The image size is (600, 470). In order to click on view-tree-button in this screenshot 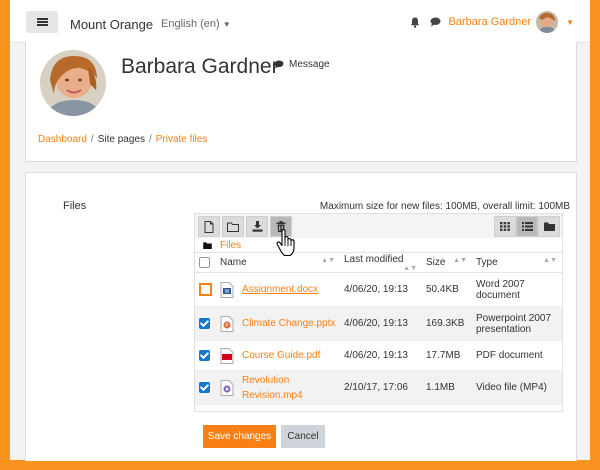, I will do `click(549, 226)`.